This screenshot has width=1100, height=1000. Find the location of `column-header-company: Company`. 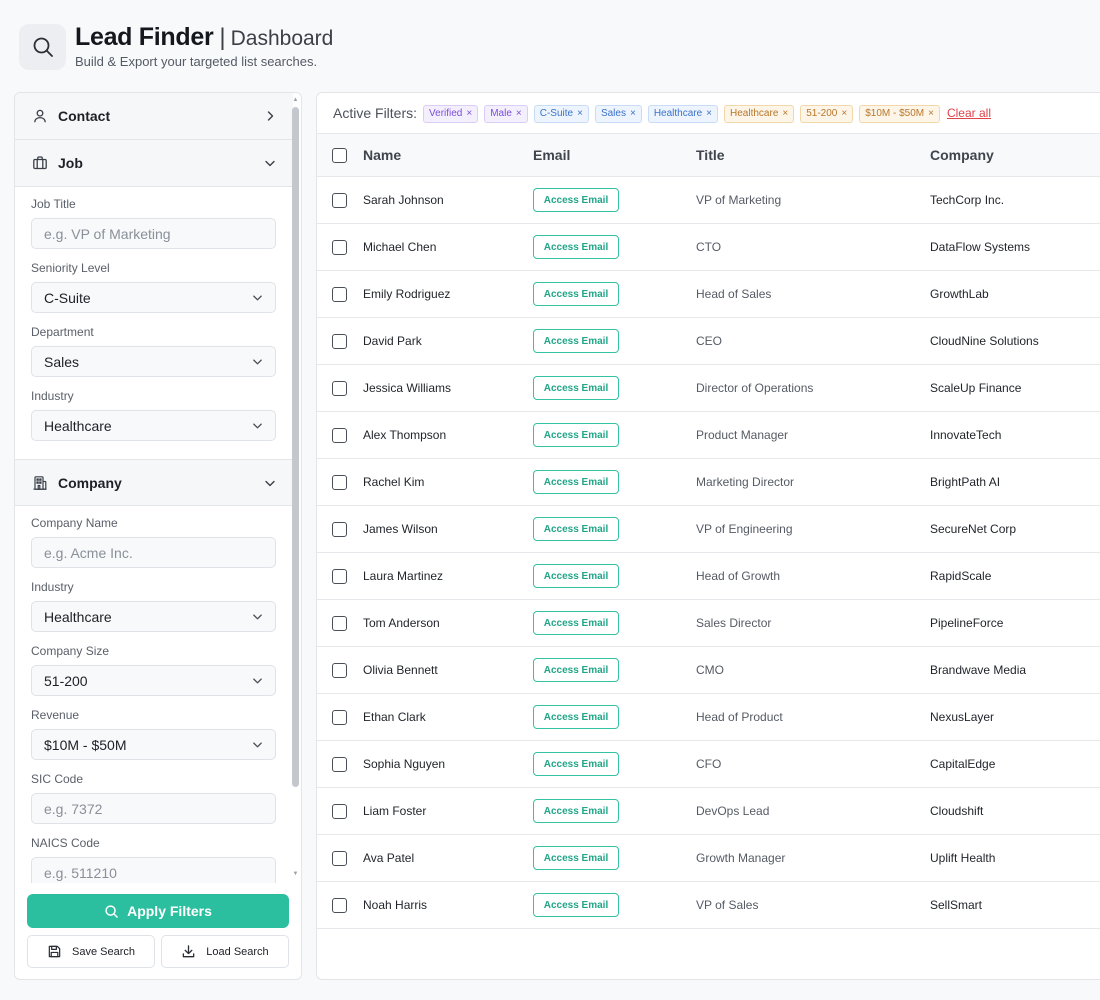

column-header-company: Company is located at coordinates (962, 155).